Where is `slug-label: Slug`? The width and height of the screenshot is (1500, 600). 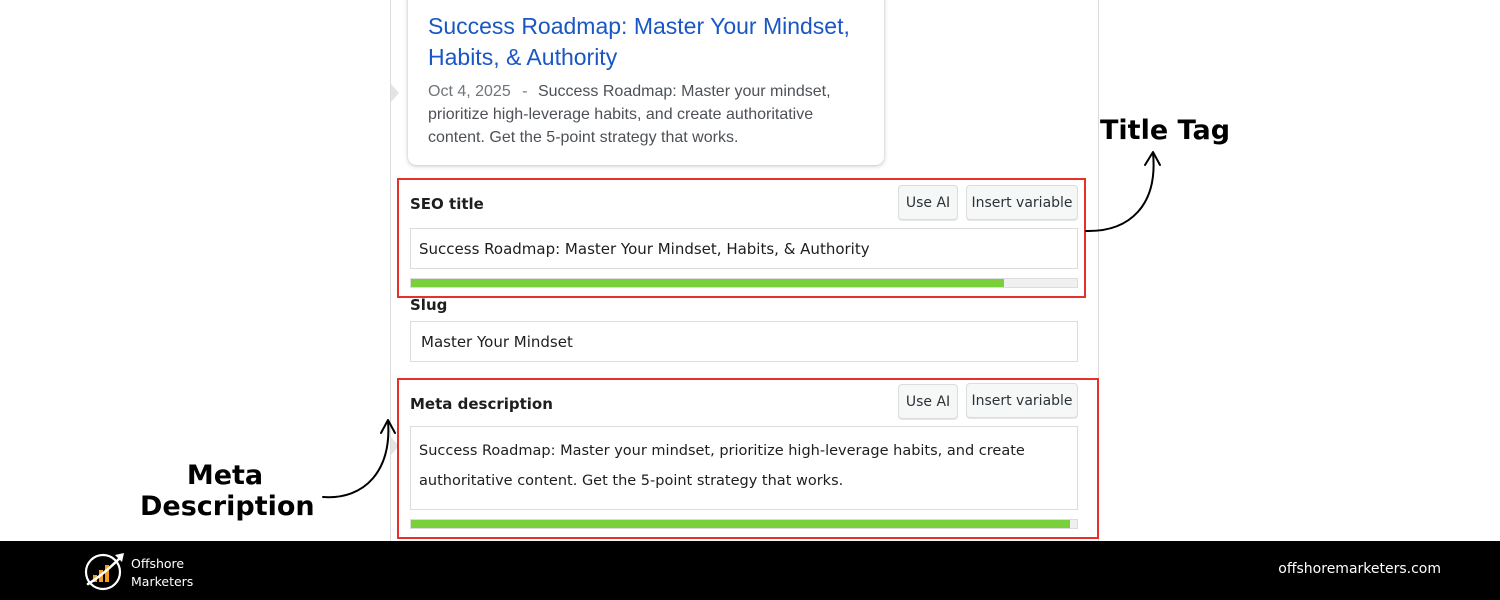 slug-label: Slug is located at coordinates (429, 305).